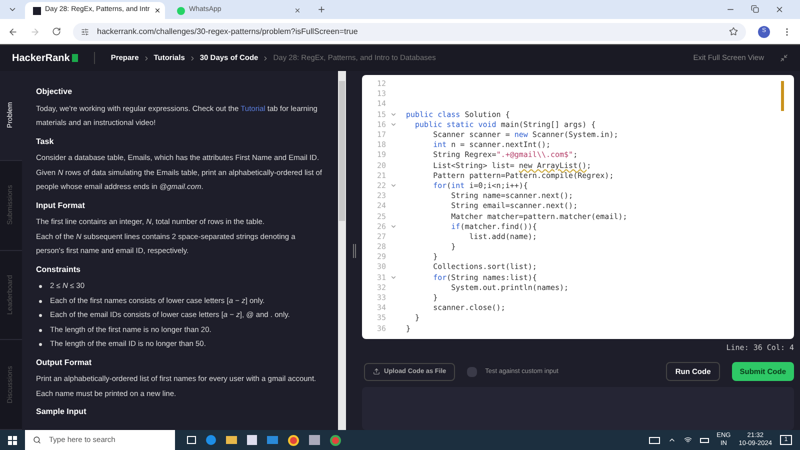 The image size is (800, 450). What do you see at coordinates (41, 58) in the screenshot?
I see `logo-text: HackerRank` at bounding box center [41, 58].